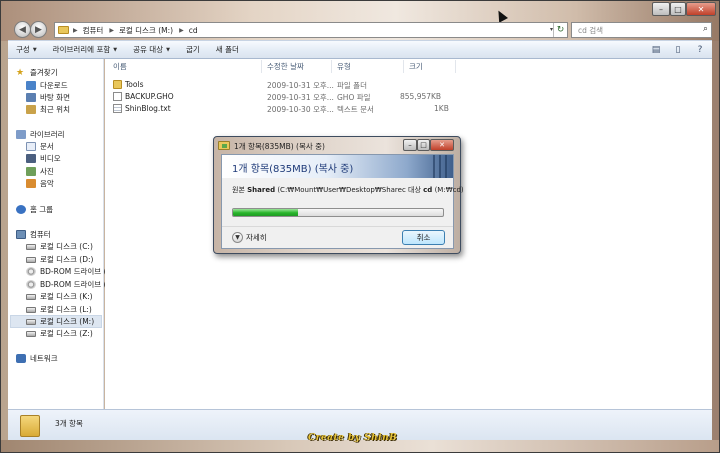  I want to click on nav-item-drive-l: 로컬 디스크 (L:), so click(59, 309).